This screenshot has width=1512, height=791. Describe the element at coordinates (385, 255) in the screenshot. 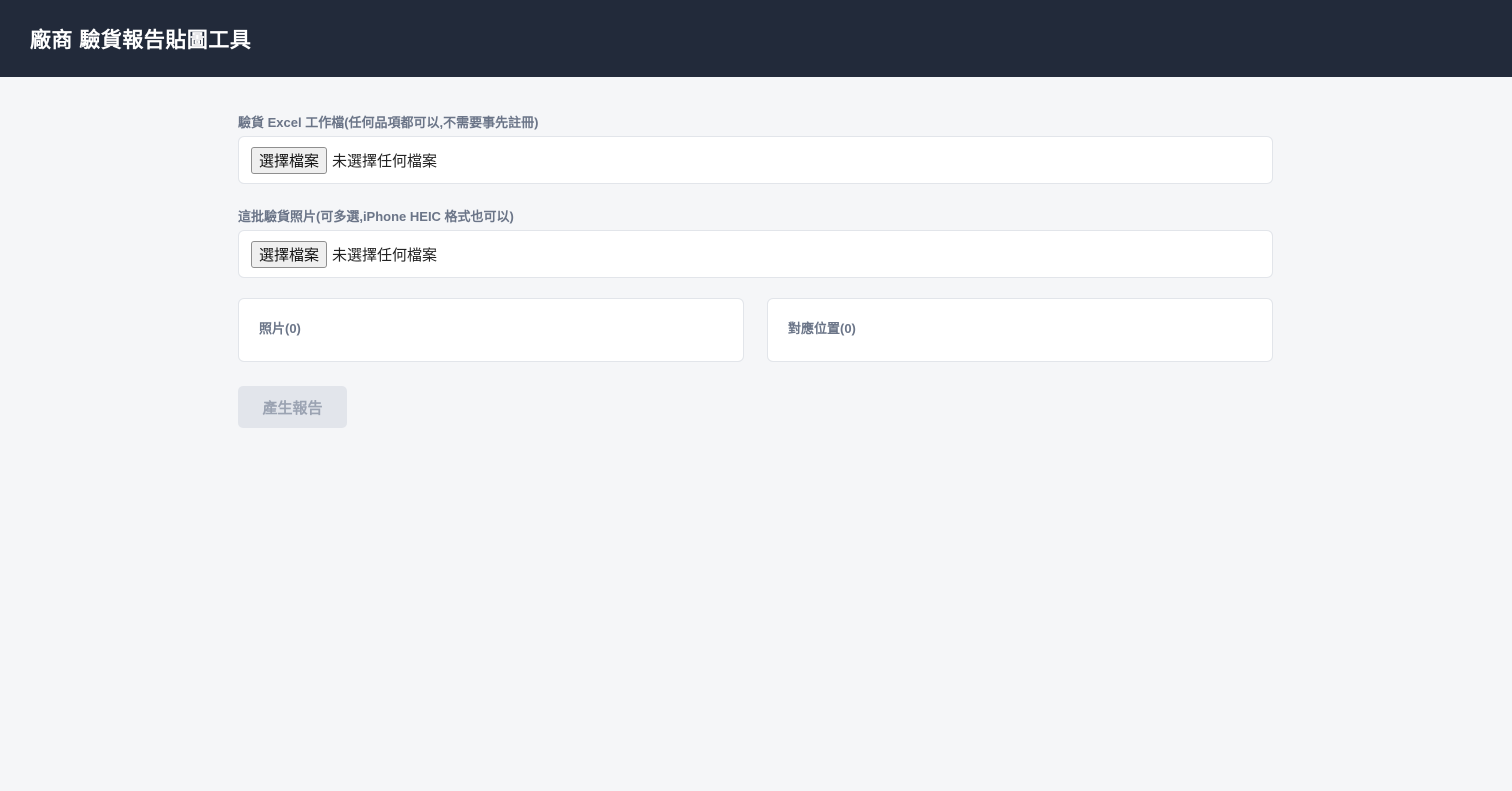

I see `photo-file-status: 未選擇任何檔案` at that location.